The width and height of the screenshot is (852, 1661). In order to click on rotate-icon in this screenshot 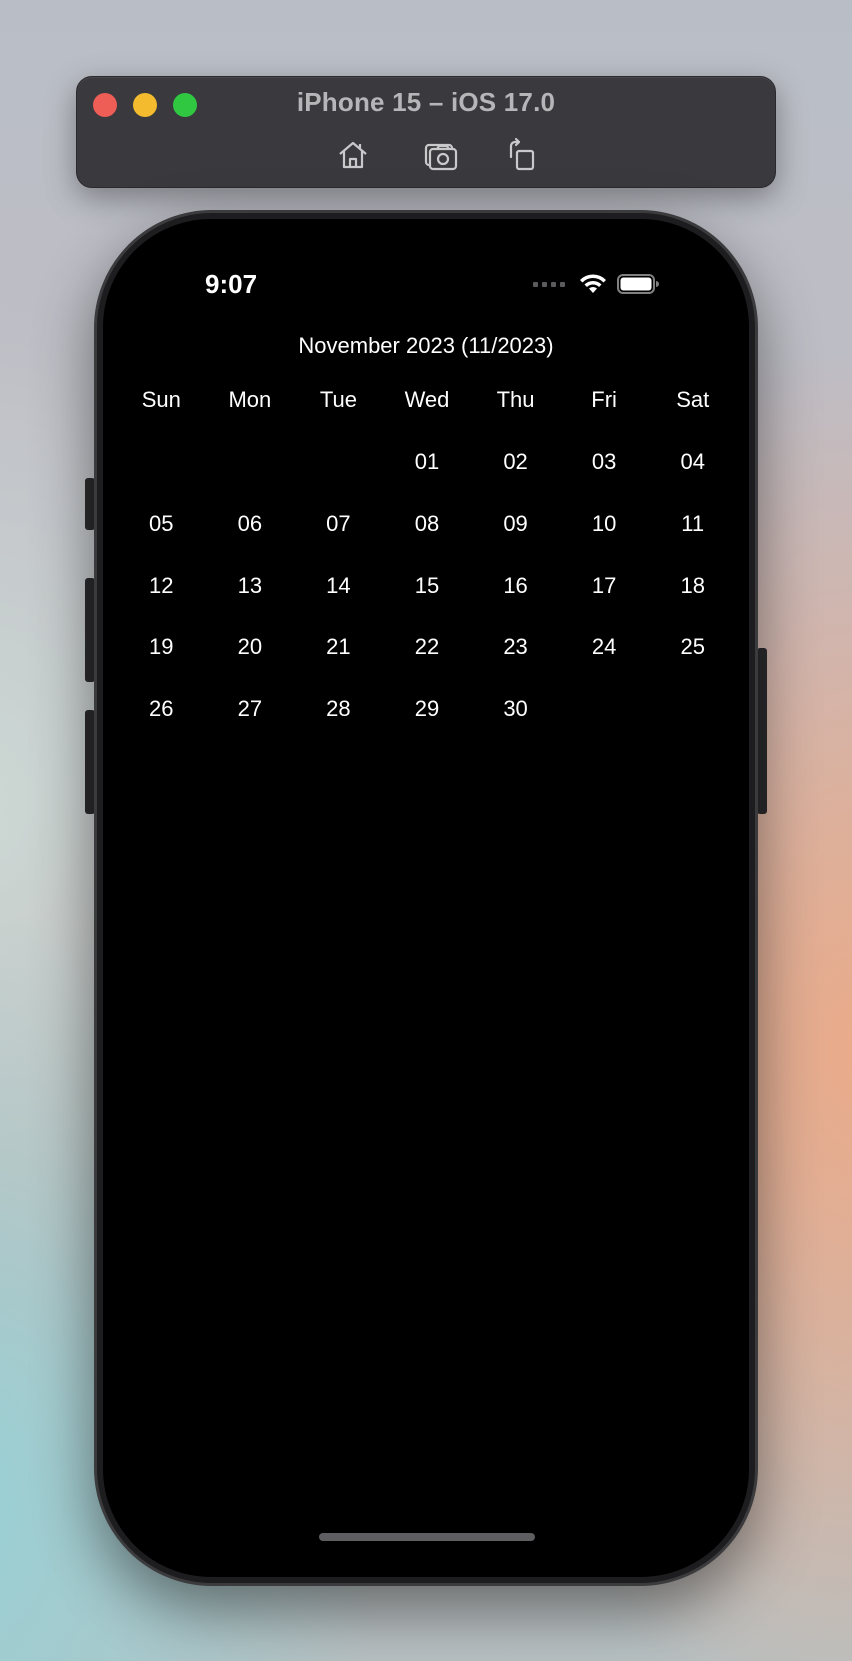, I will do `click(522, 154)`.